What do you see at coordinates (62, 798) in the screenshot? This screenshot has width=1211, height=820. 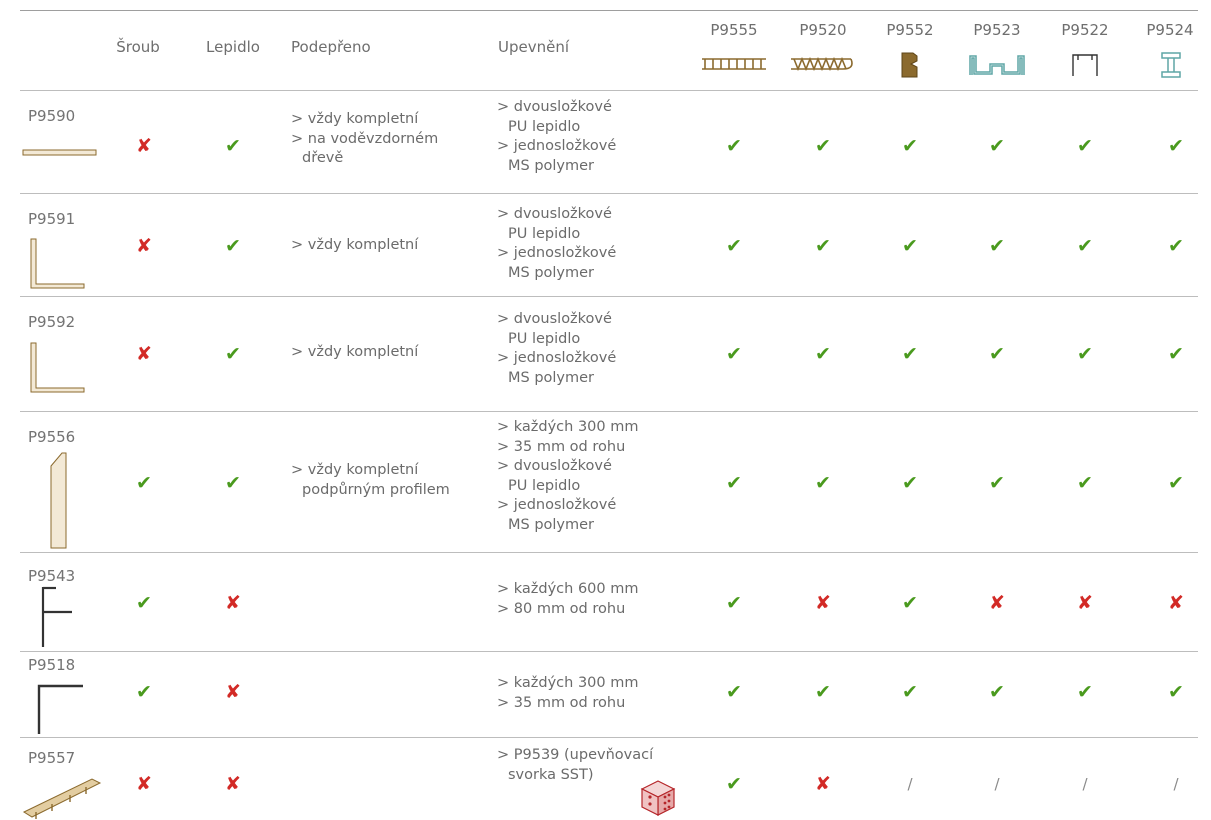 I see `rail-profile-icon` at bounding box center [62, 798].